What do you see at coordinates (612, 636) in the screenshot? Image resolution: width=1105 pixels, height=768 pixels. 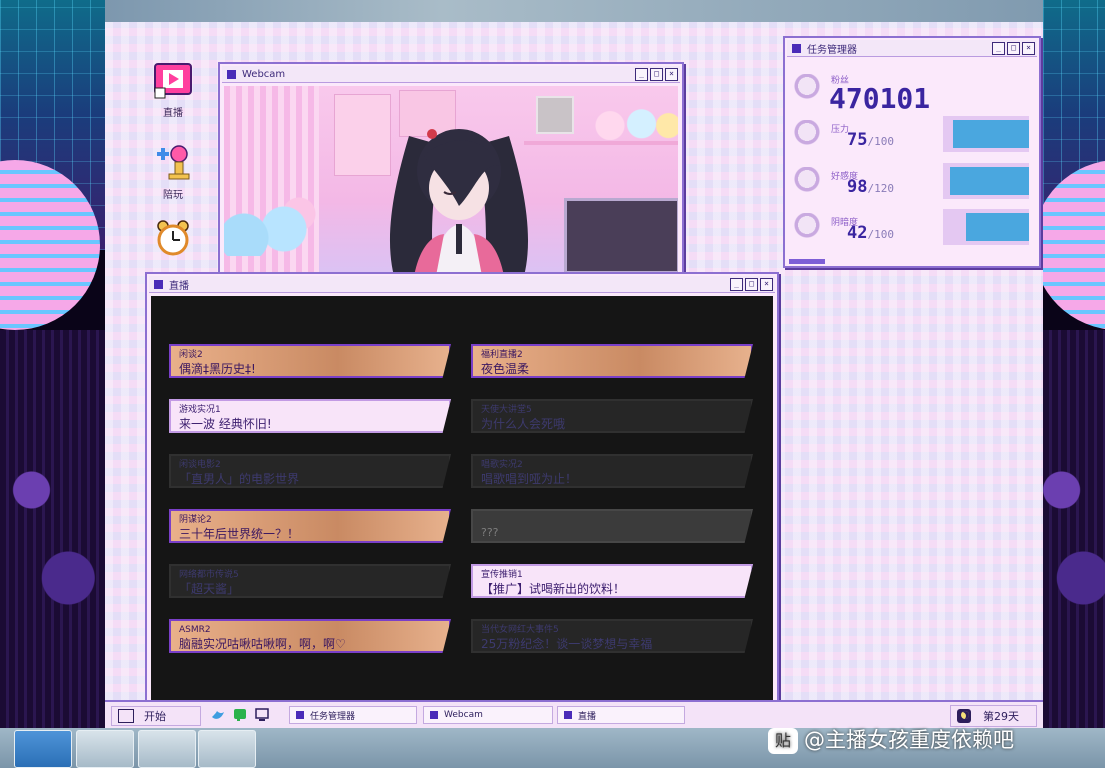 I see `stream-topic-card: 当代女网红大事件5 25万粉纪念！谈一谈梦想与幸福` at bounding box center [612, 636].